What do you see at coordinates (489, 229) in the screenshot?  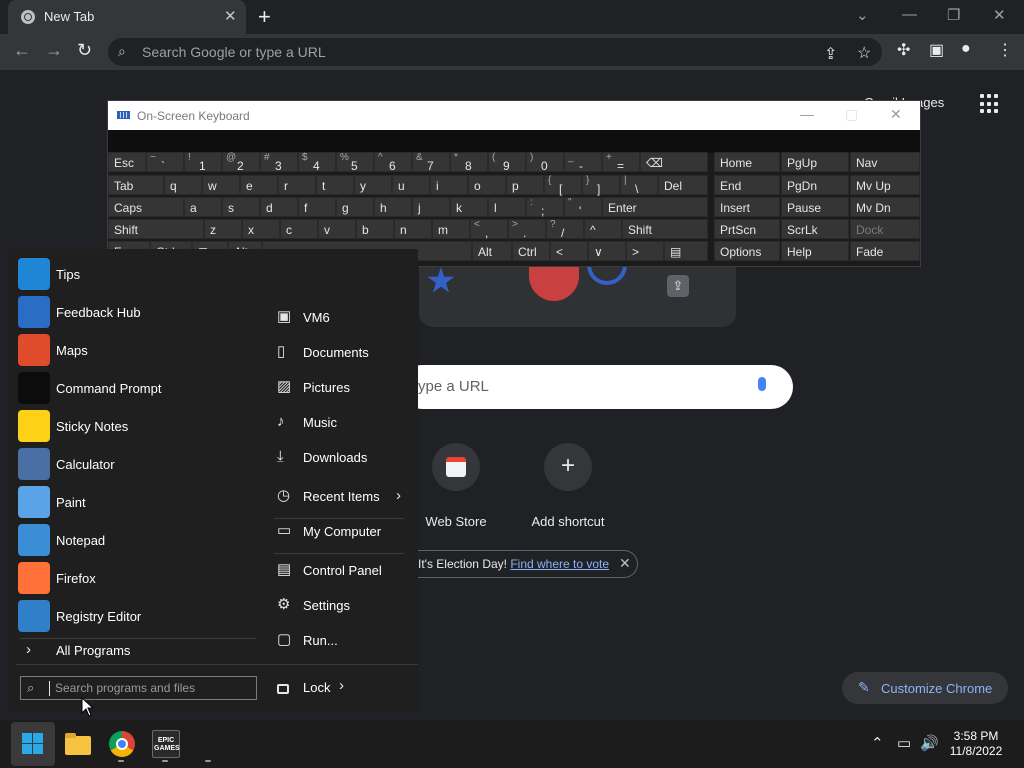 I see `osk-key-symbol: <,` at bounding box center [489, 229].